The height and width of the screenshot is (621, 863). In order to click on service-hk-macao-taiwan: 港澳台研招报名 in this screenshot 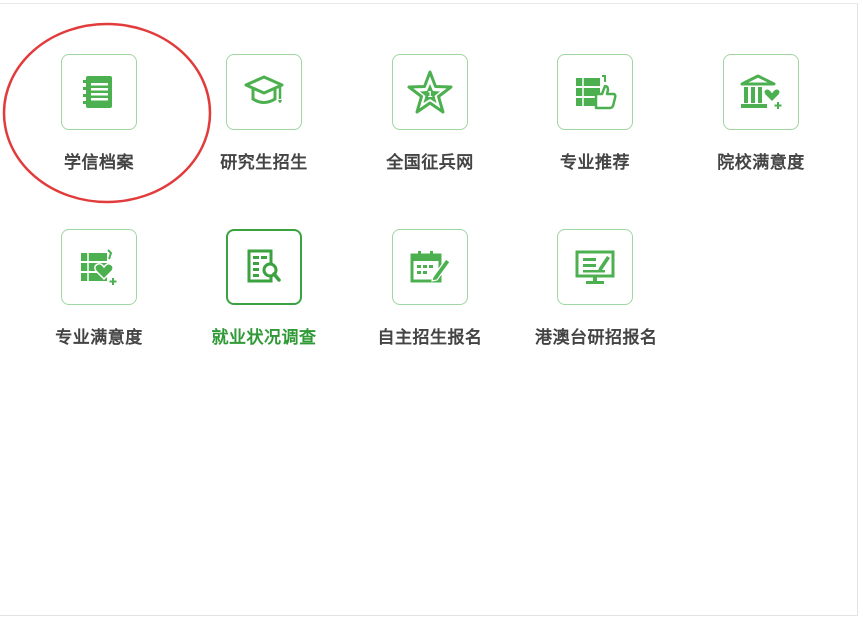, I will do `click(596, 288)`.